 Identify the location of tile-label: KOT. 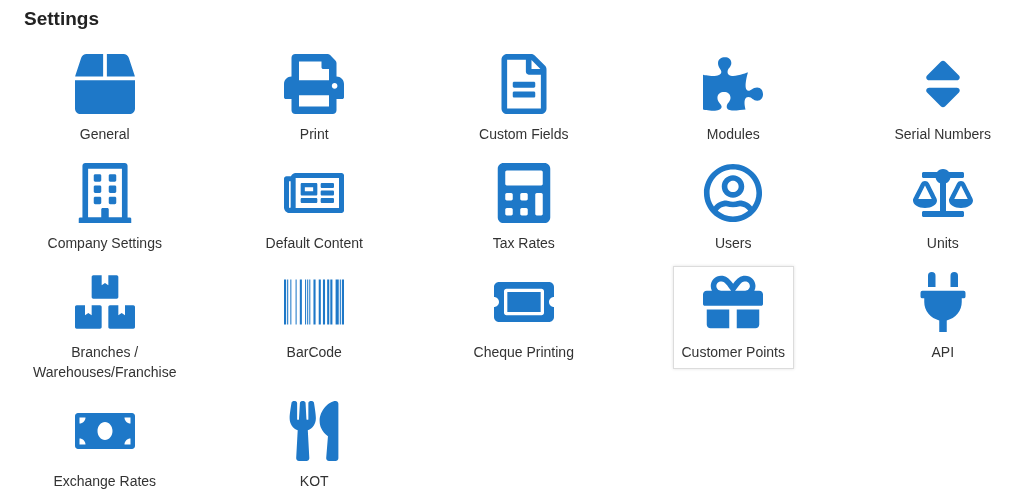
(314, 481).